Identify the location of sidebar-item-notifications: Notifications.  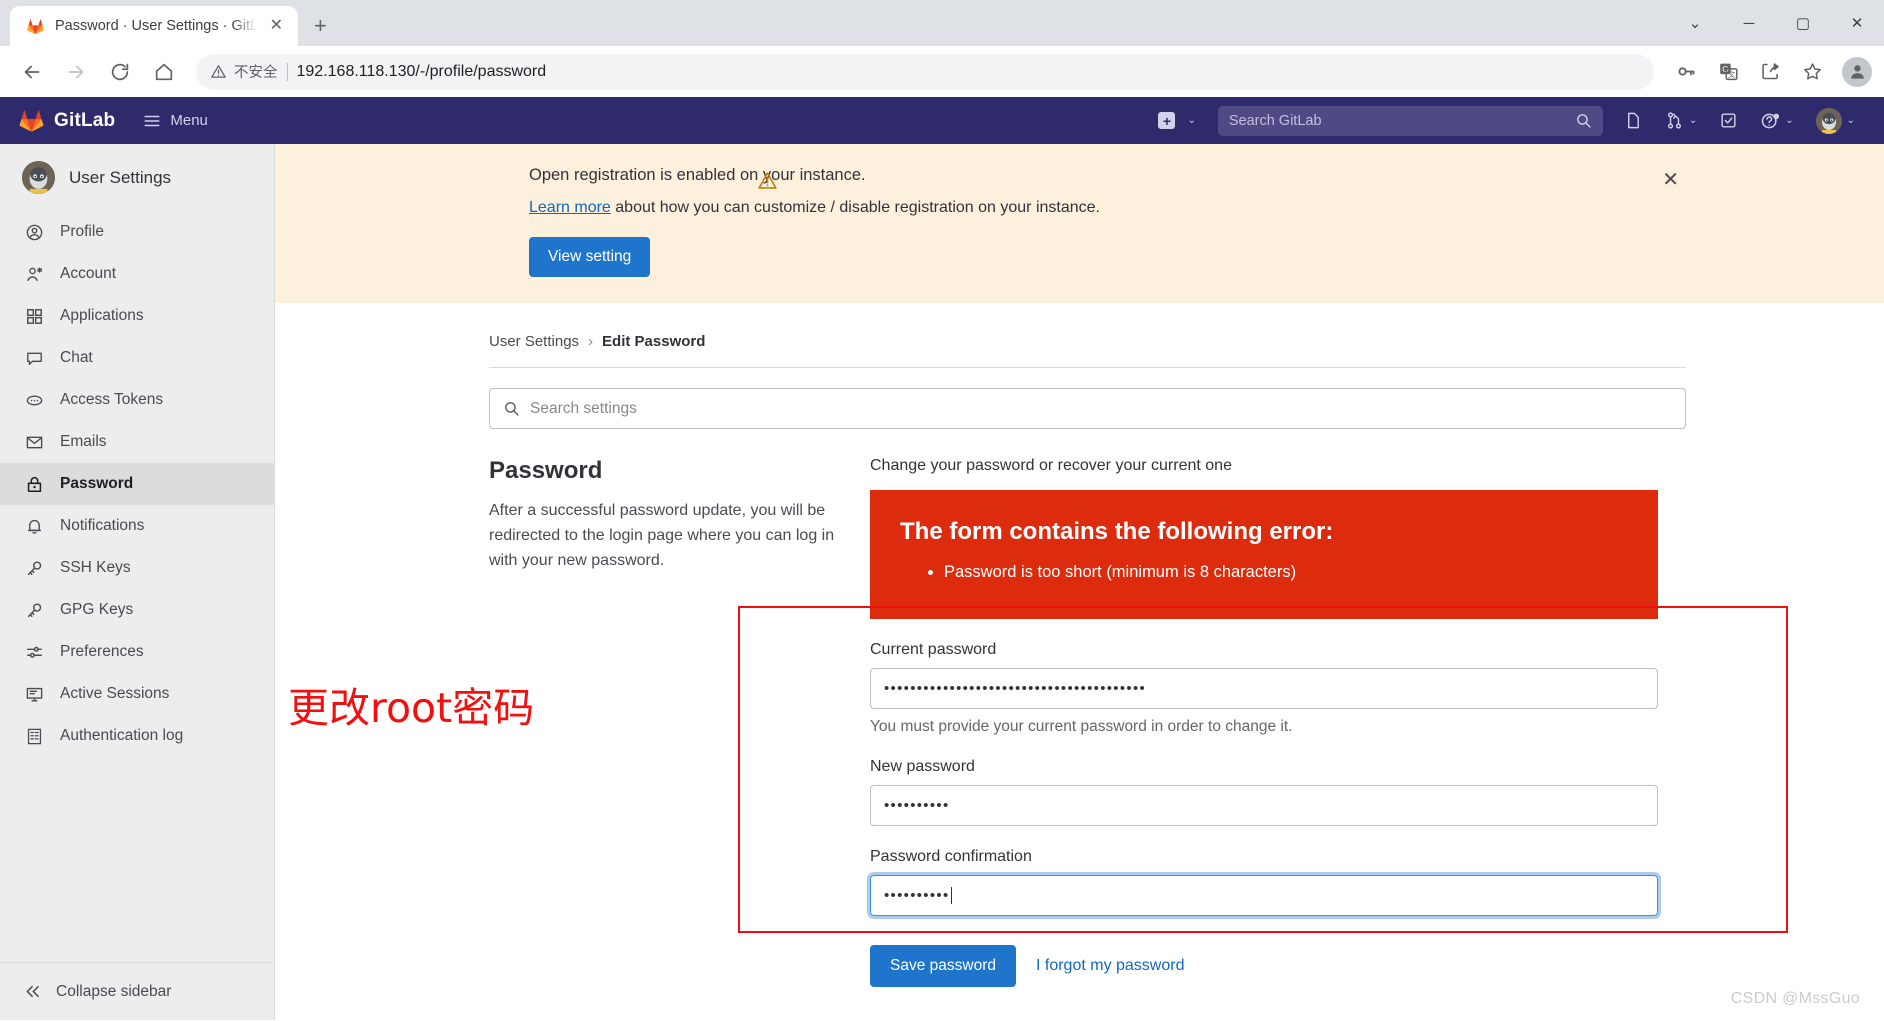
(137, 526).